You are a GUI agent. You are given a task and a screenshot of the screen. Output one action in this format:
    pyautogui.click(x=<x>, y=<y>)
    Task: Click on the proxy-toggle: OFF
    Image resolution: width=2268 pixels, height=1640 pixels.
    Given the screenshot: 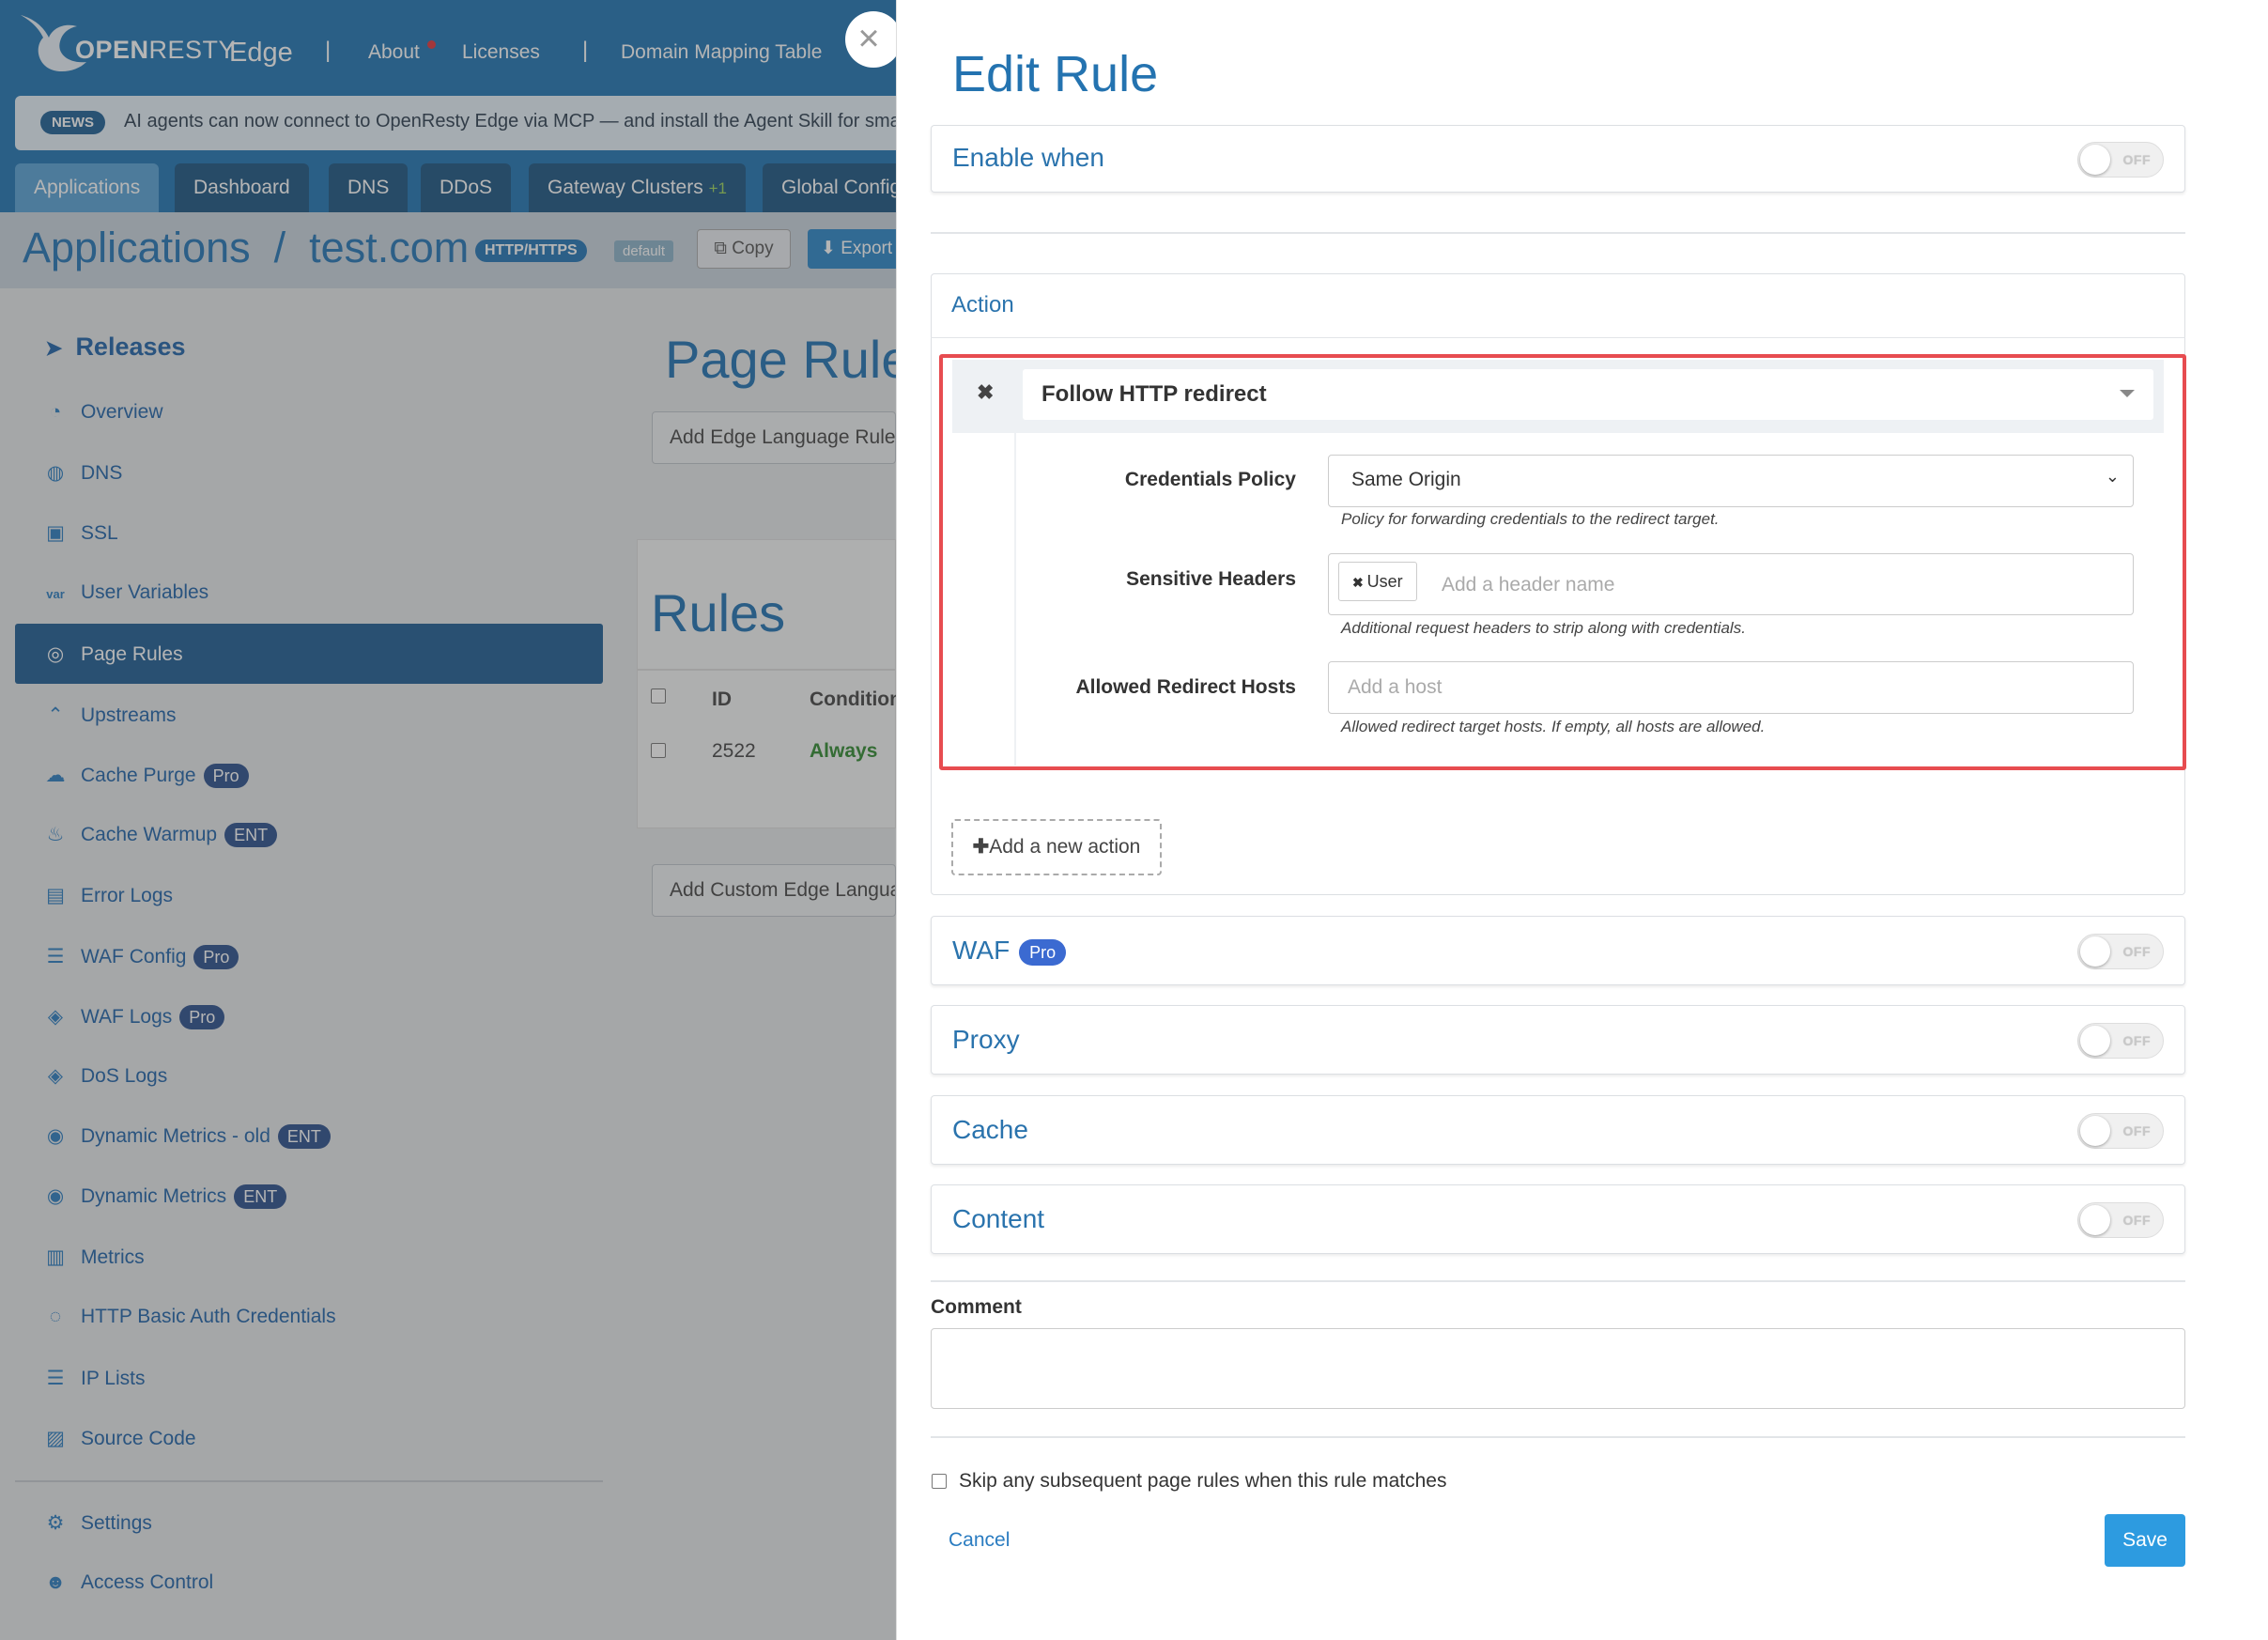 What is the action you would take?
    pyautogui.click(x=2120, y=1041)
    